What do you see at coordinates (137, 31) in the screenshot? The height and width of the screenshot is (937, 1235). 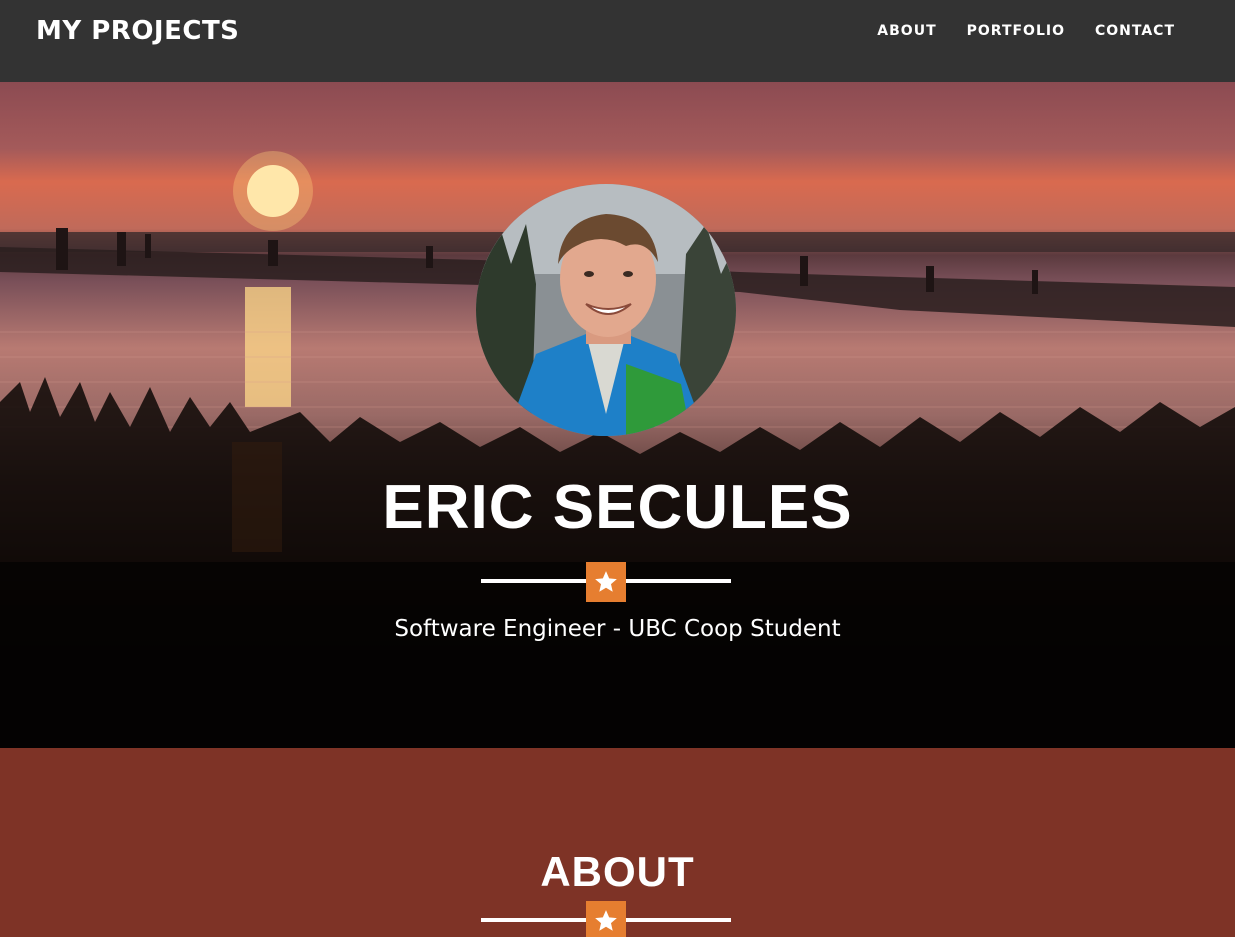 I see `brand-link: MY PROJECTS` at bounding box center [137, 31].